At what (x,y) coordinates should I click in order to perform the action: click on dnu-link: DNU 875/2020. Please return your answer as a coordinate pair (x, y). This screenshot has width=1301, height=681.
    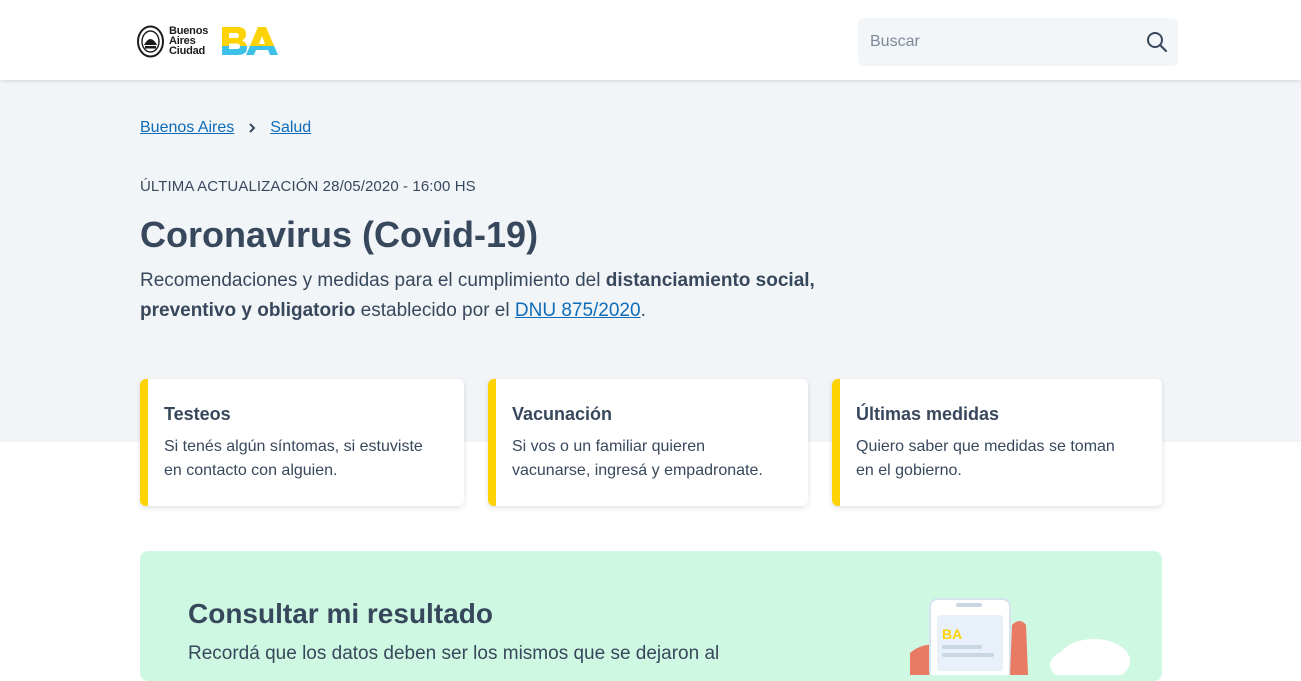
    Looking at the image, I should click on (578, 310).